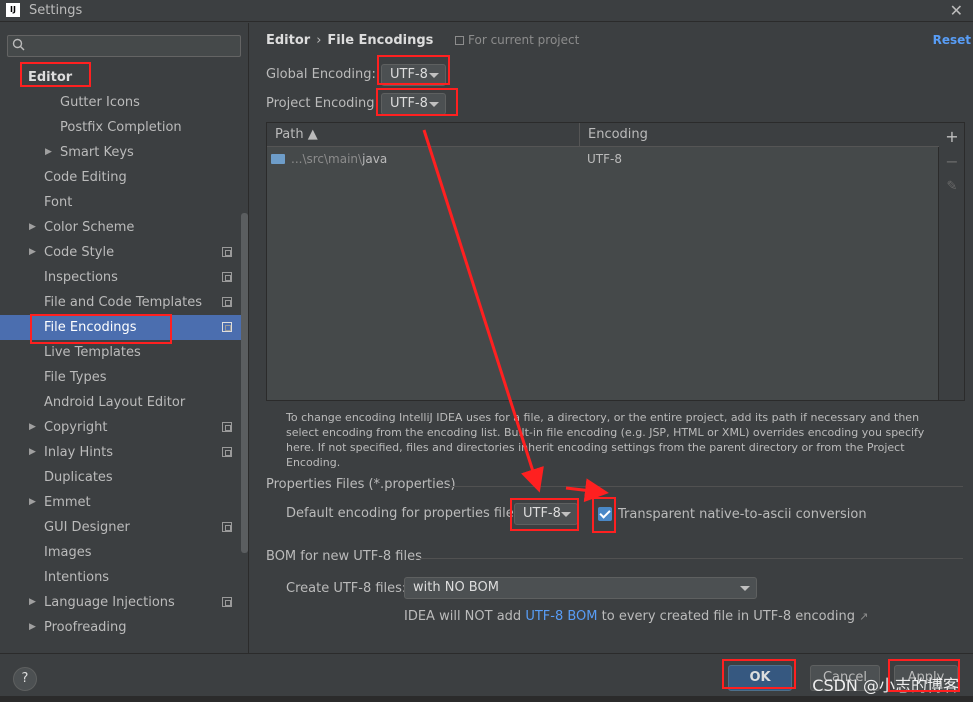 This screenshot has width=973, height=702. I want to click on sidebar-item-duplicates: Duplicates, so click(124, 477).